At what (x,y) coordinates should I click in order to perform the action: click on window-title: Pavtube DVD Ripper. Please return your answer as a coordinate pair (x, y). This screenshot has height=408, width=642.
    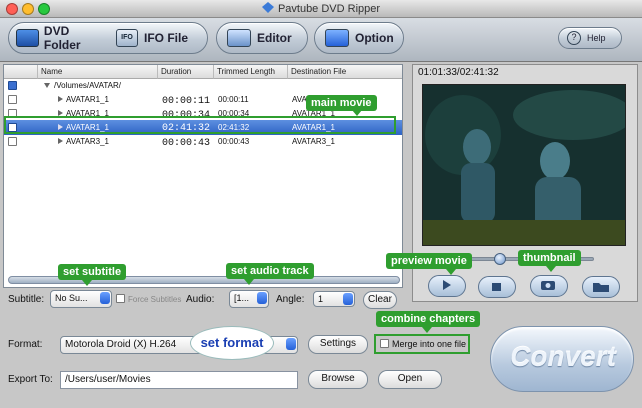
    Looking at the image, I should click on (321, 8).